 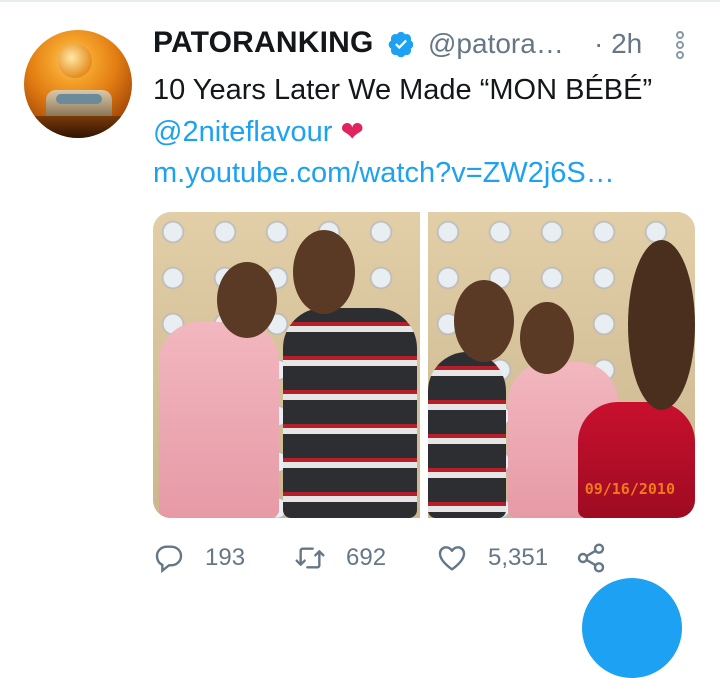 What do you see at coordinates (225, 557) in the screenshot?
I see `reply-count: 193` at bounding box center [225, 557].